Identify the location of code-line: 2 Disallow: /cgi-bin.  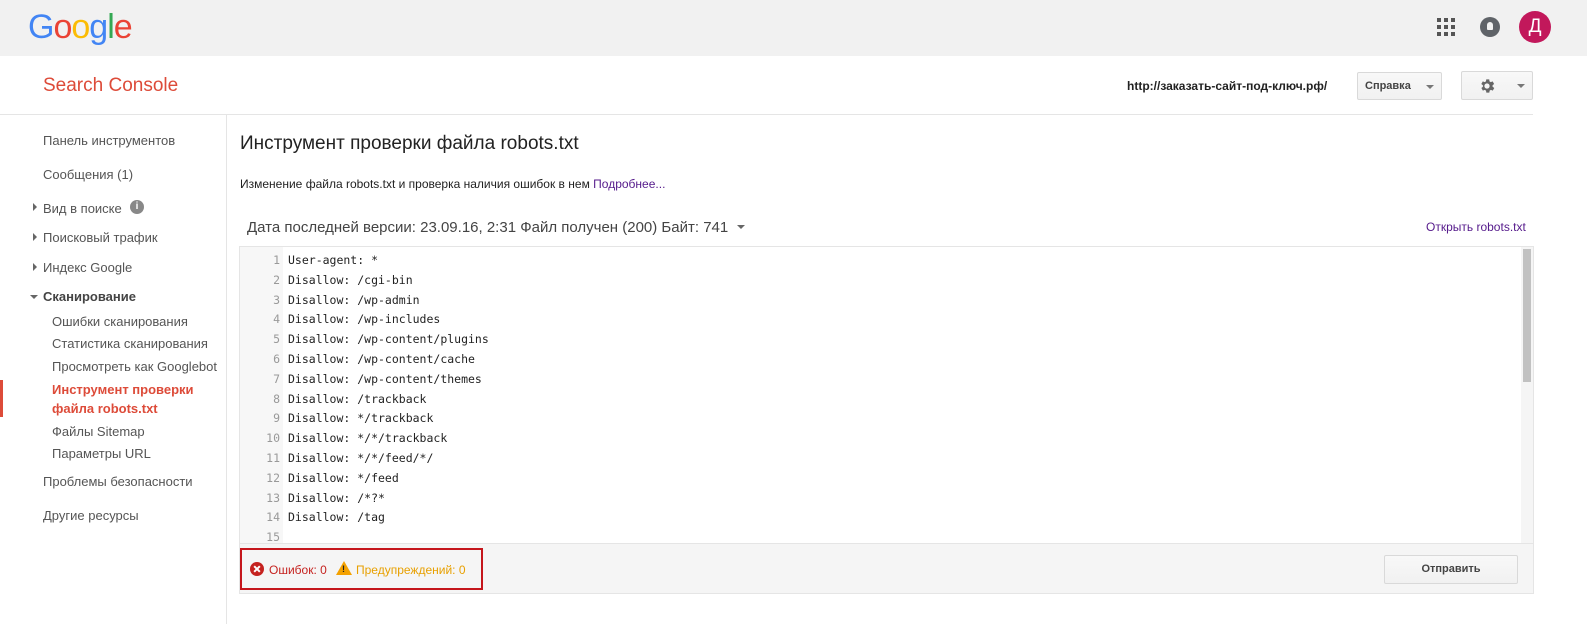
(880, 283).